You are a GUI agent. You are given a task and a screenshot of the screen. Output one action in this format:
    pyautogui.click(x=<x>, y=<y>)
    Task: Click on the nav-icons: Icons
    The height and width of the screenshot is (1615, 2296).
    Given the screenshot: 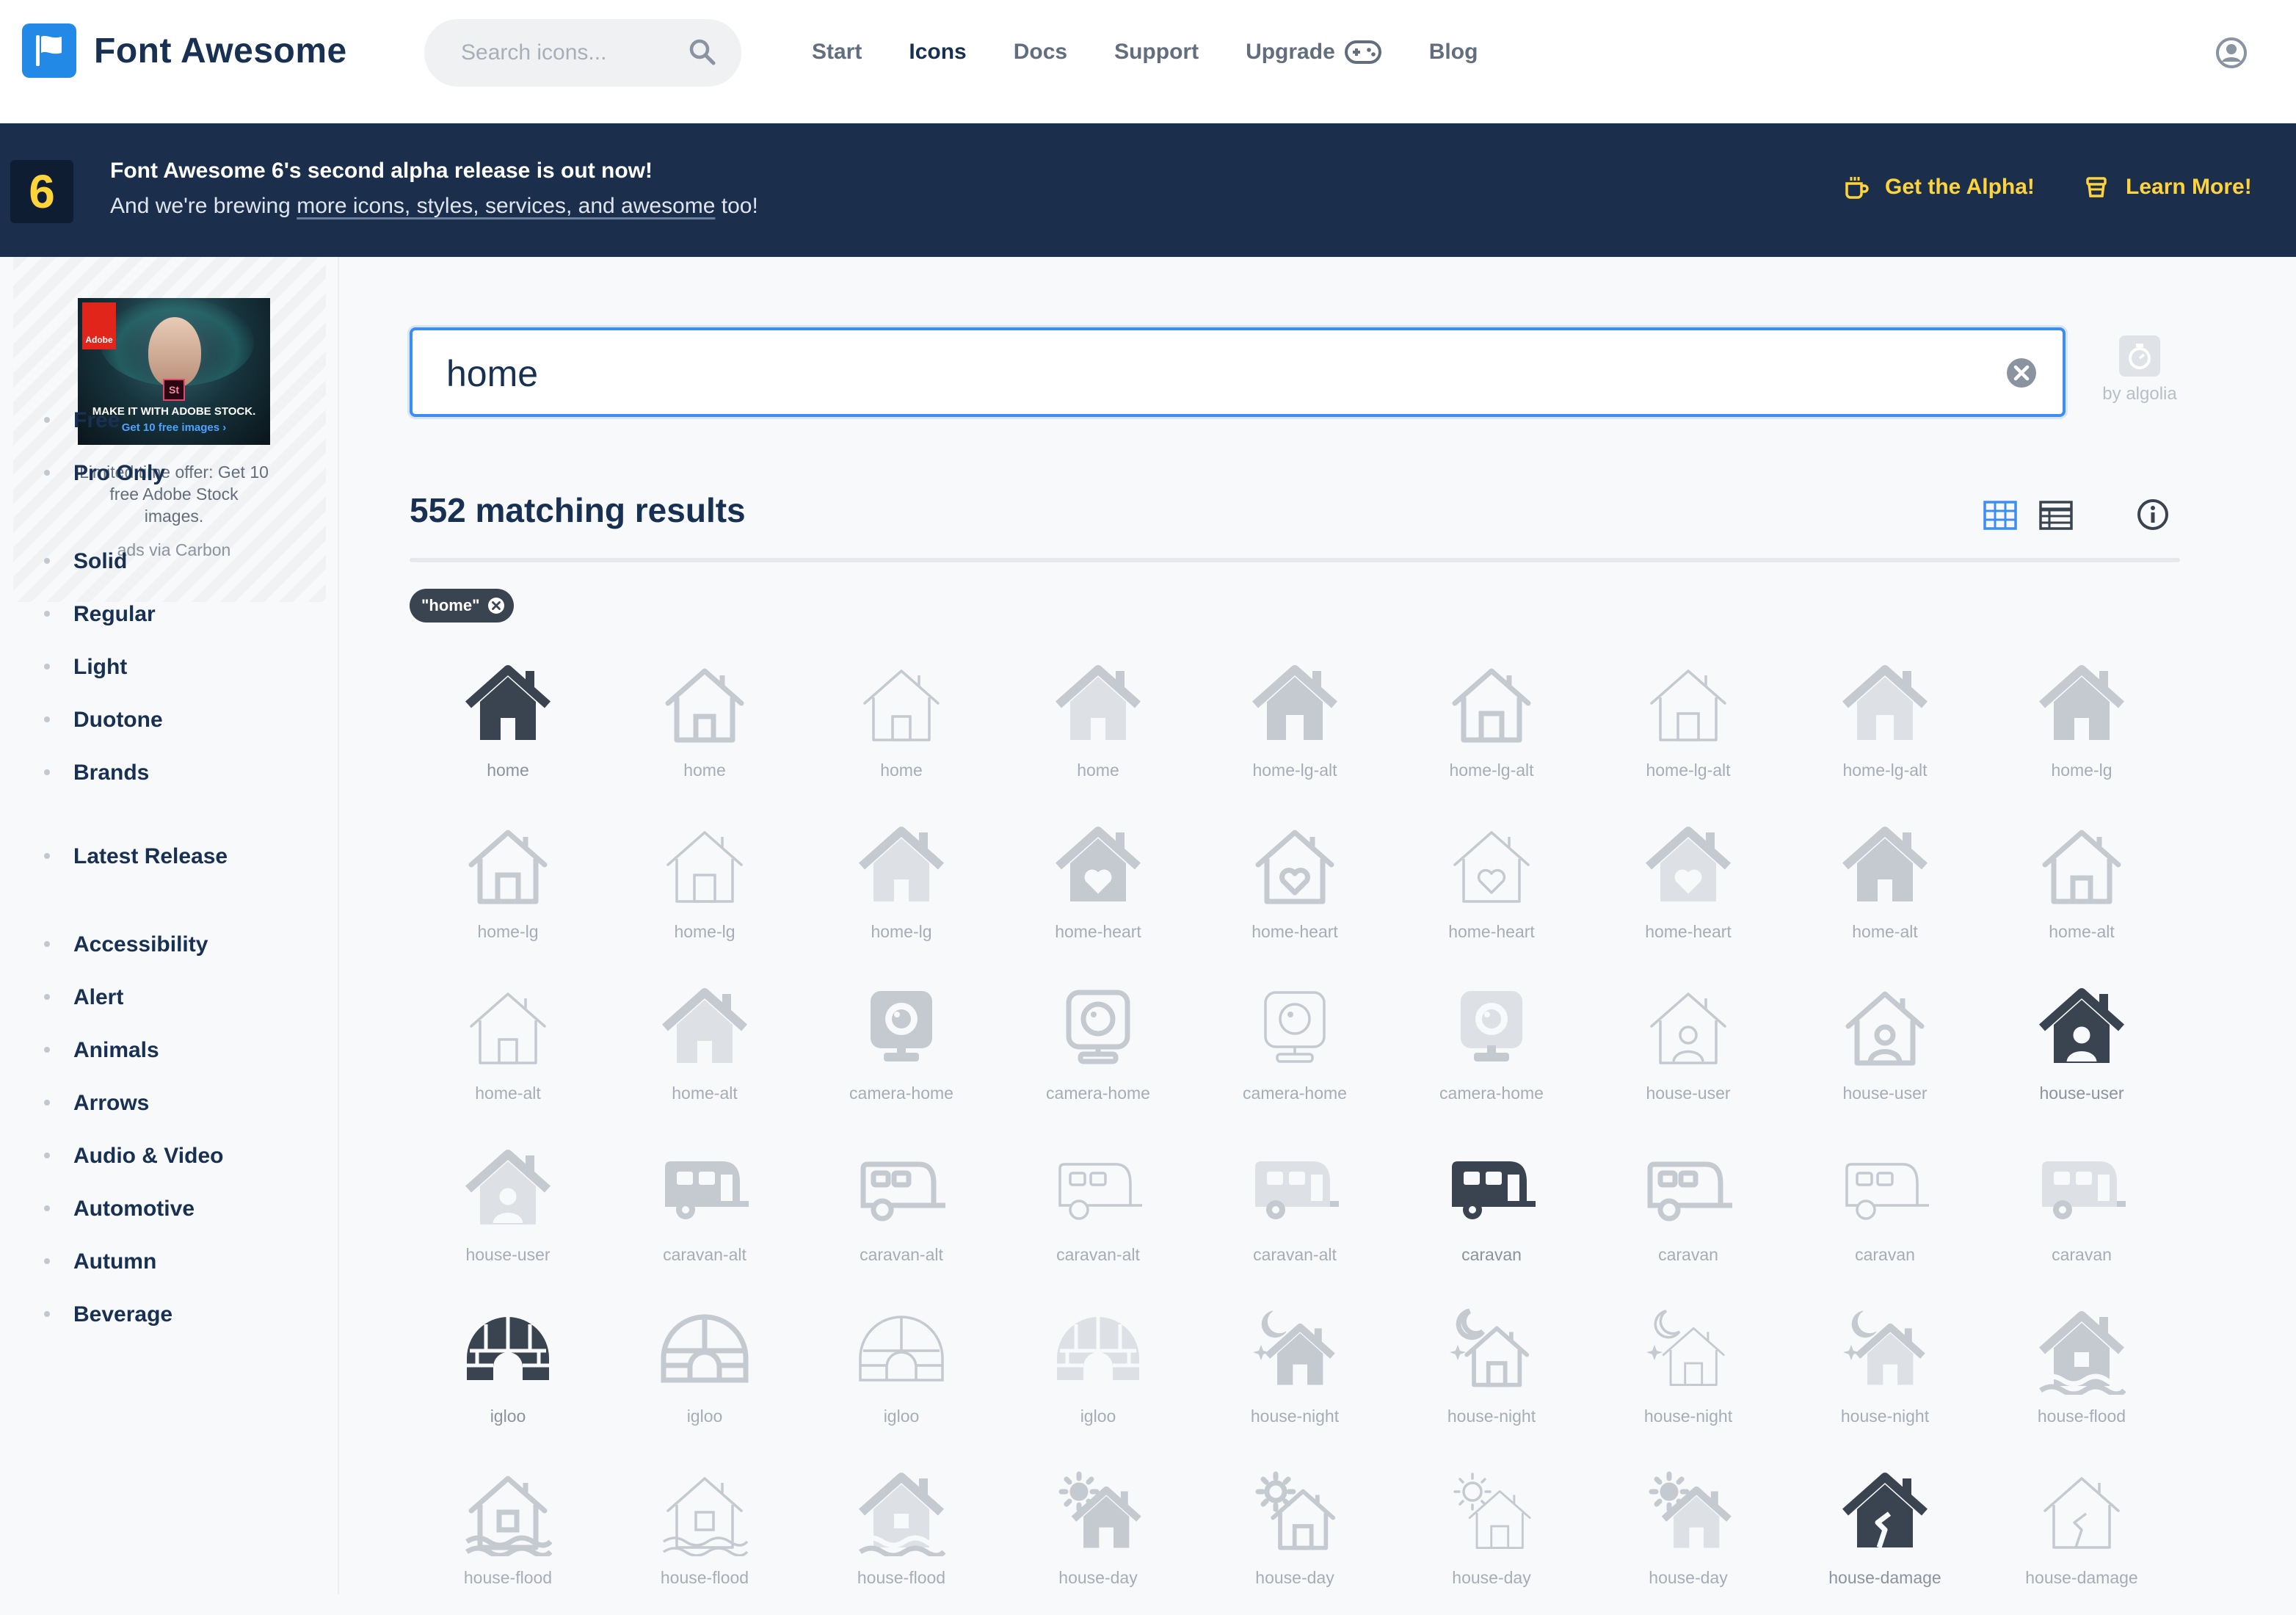 What is the action you would take?
    pyautogui.click(x=937, y=52)
    